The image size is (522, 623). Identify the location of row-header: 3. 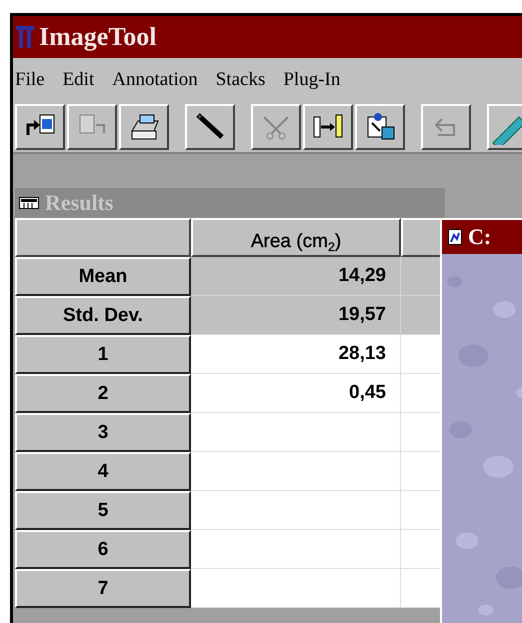
(103, 432).